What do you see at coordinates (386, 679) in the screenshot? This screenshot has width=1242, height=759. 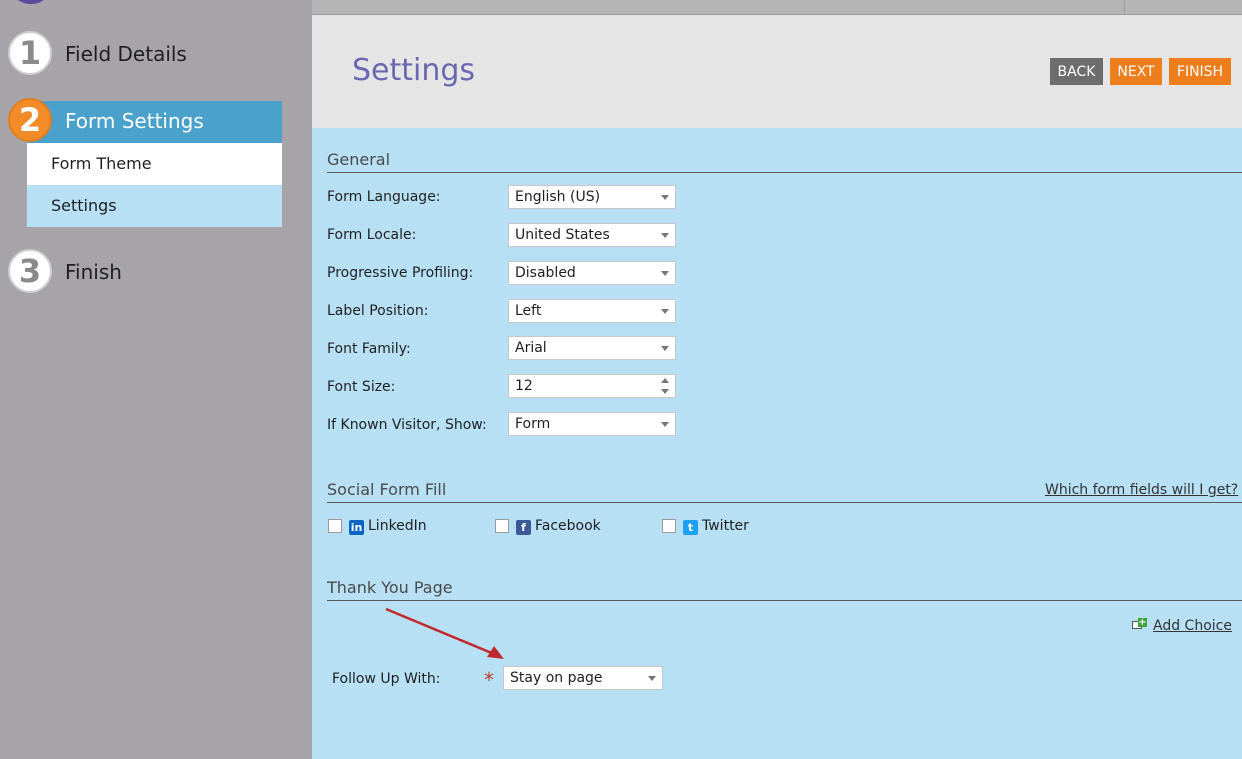 I see `follow-up-label: Follow Up With:` at bounding box center [386, 679].